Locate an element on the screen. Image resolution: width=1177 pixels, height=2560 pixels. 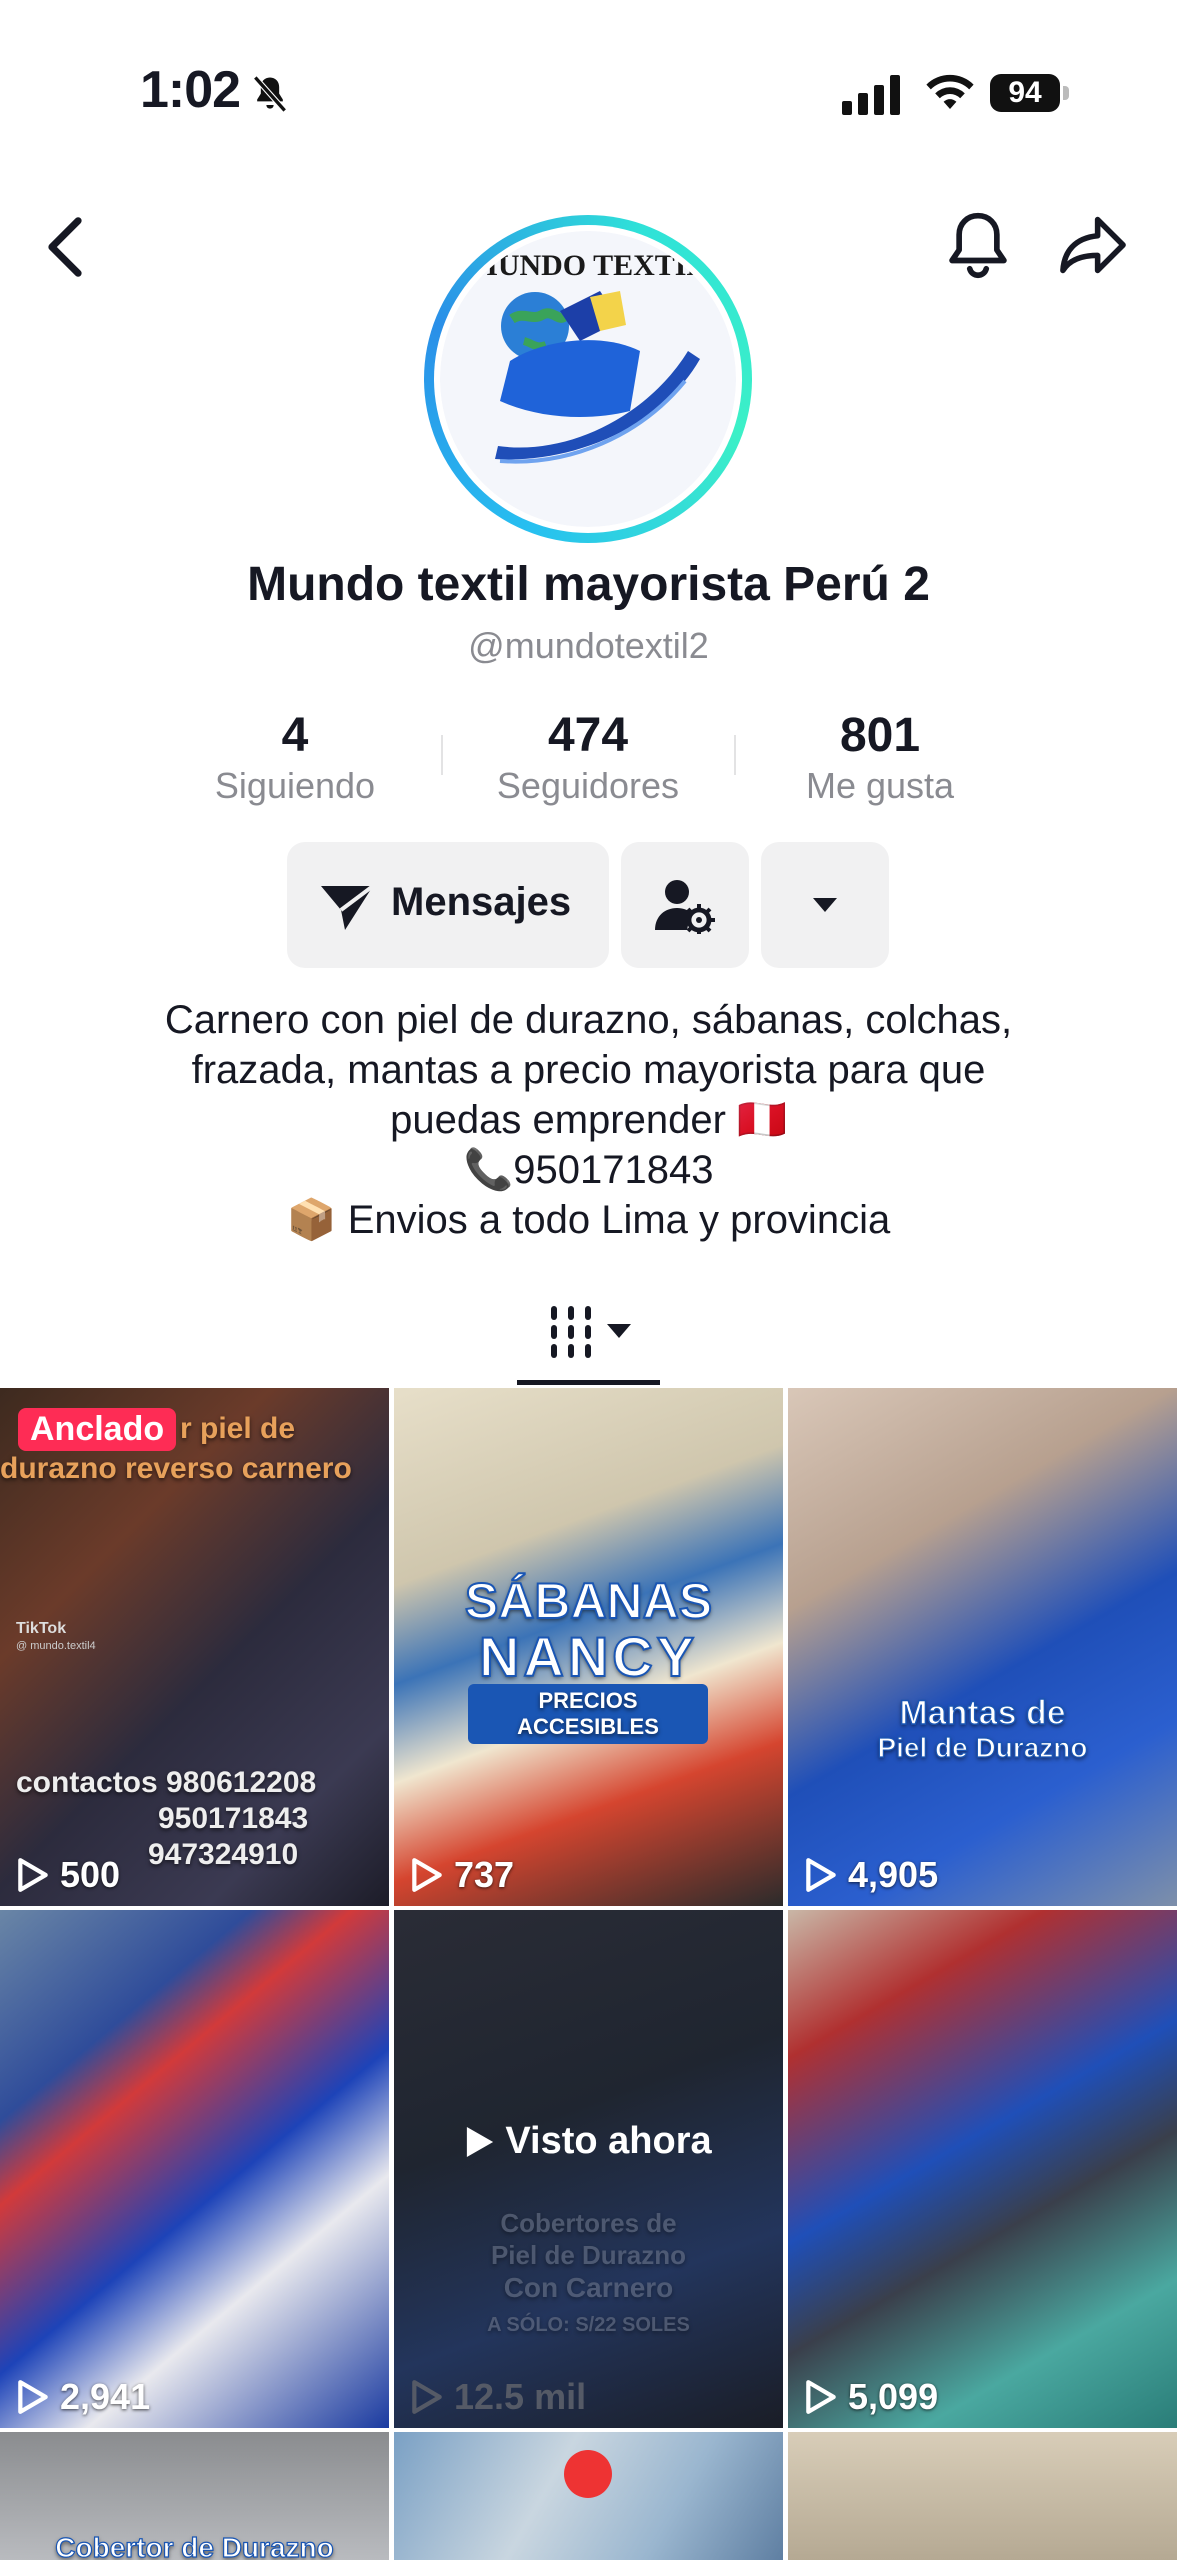
back-icon is located at coordinates (65, 247).